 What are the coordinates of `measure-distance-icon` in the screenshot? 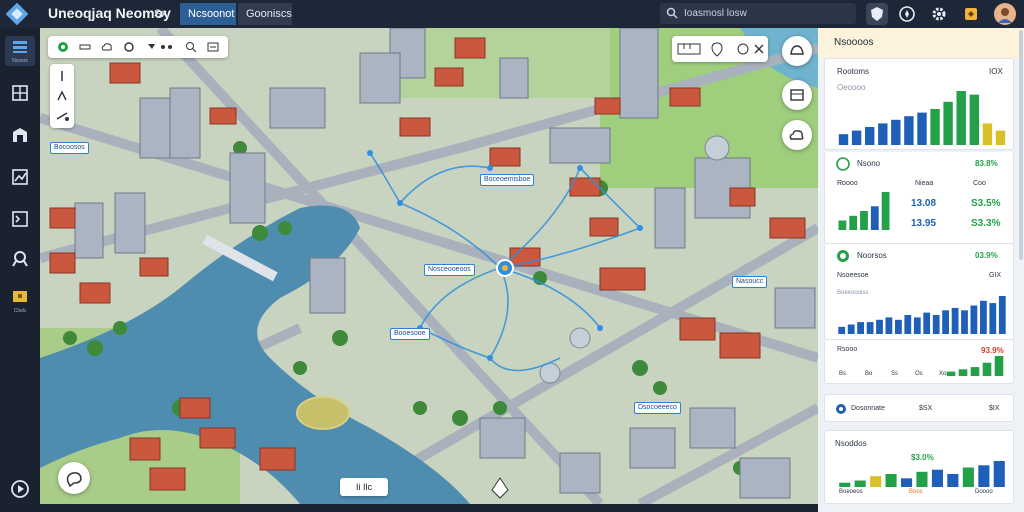 It's located at (689, 49).